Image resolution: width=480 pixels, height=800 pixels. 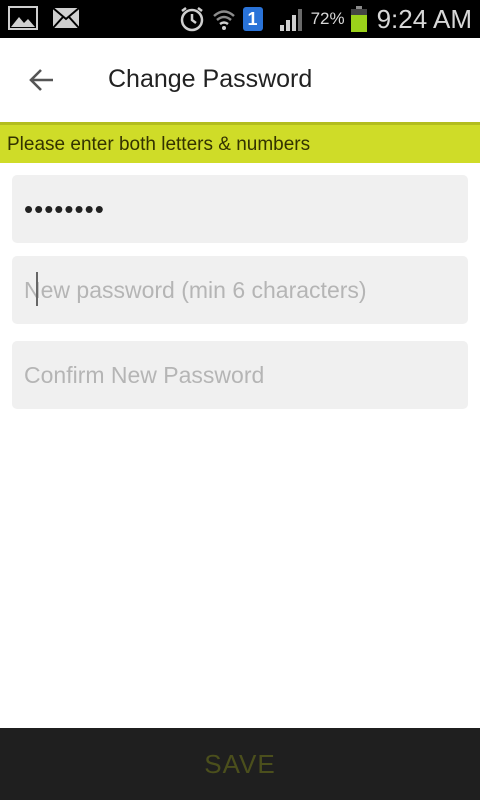 What do you see at coordinates (44, 18) in the screenshot?
I see `notification-icons` at bounding box center [44, 18].